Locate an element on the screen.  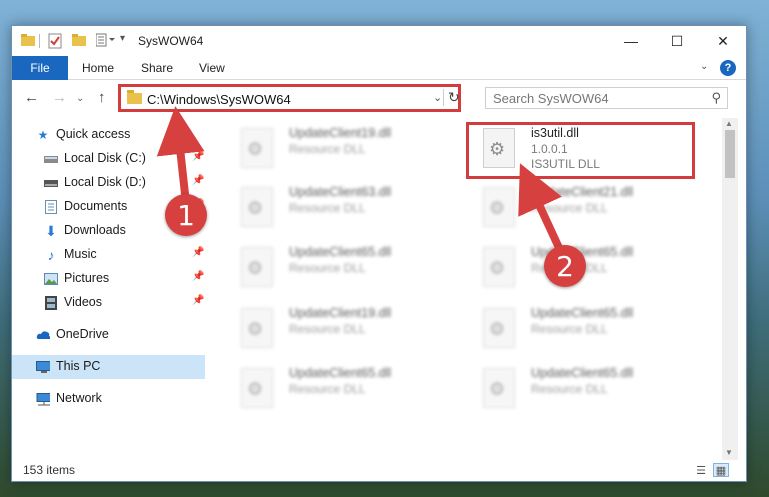
highlight-box-file is located at coordinates (580, 150).